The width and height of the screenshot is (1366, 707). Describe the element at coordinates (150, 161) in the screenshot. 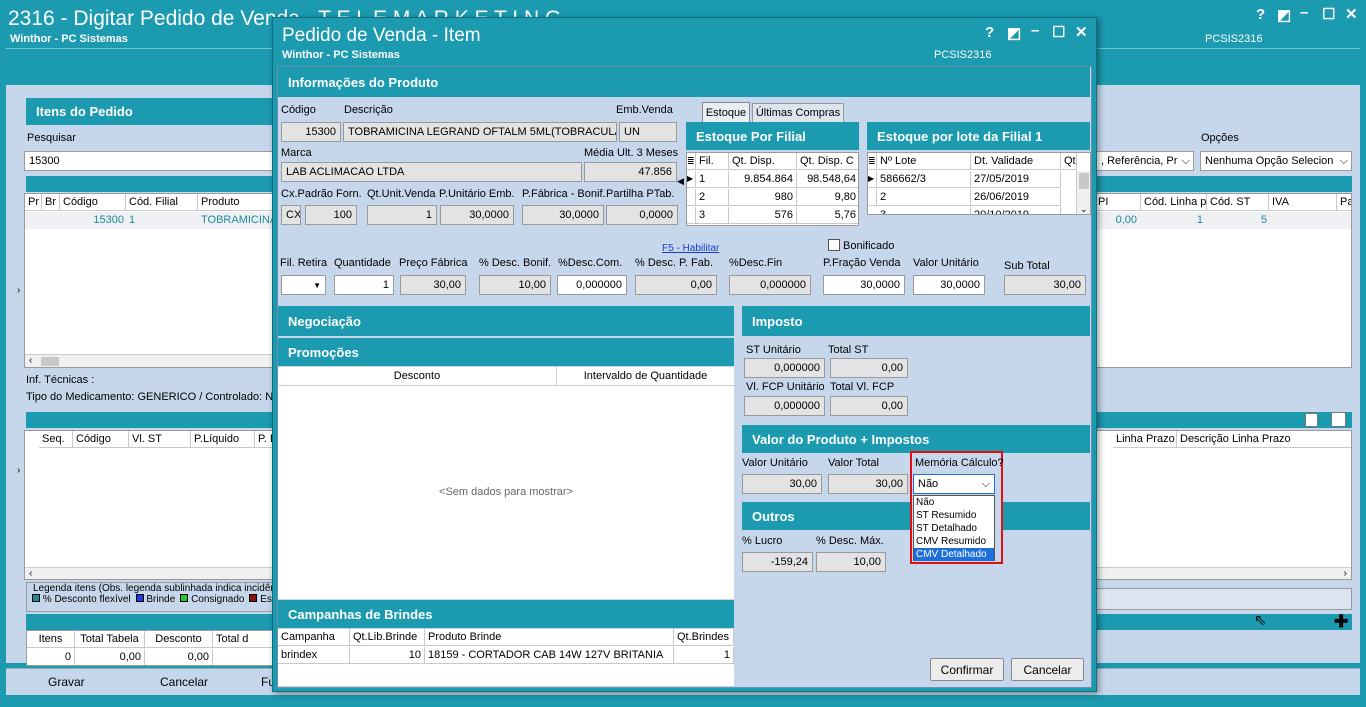

I see `search-input: 15300` at that location.